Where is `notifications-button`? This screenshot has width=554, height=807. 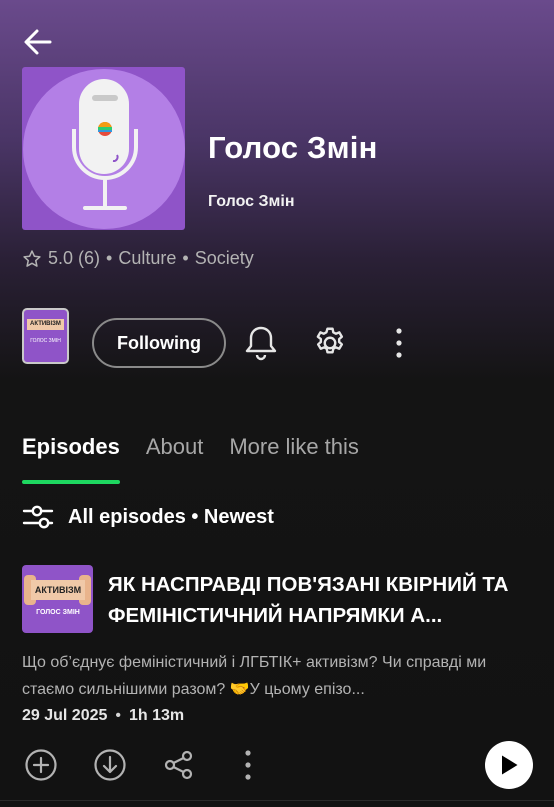
notifications-button is located at coordinates (261, 343).